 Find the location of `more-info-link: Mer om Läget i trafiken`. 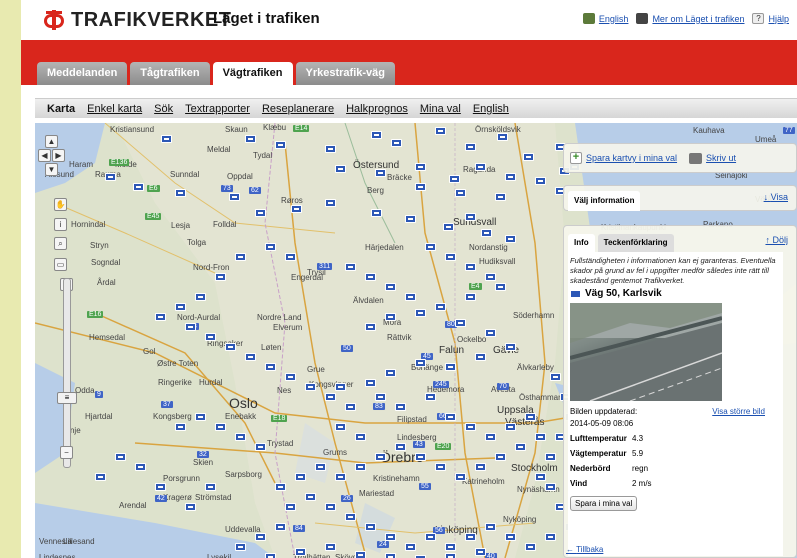

more-info-link: Mer om Läget i trafiken is located at coordinates (698, 19).